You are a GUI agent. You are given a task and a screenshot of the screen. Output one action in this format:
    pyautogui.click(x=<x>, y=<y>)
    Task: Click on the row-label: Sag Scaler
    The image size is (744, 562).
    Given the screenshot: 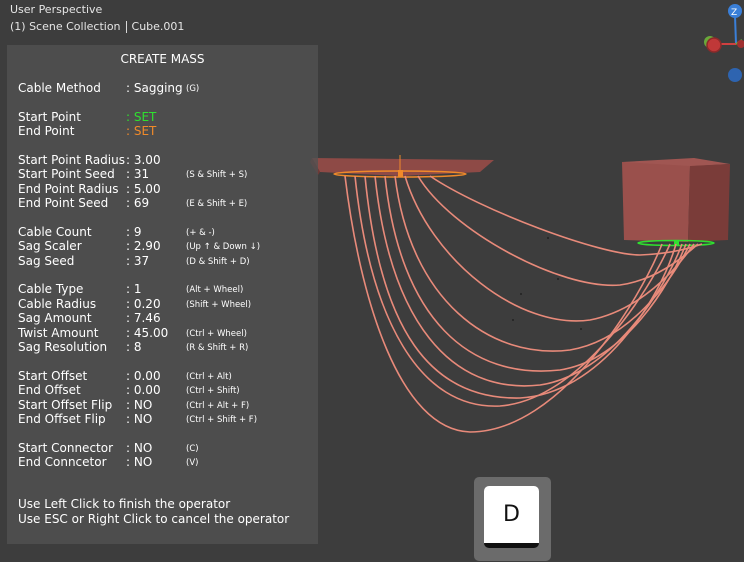 What is the action you would take?
    pyautogui.click(x=50, y=246)
    